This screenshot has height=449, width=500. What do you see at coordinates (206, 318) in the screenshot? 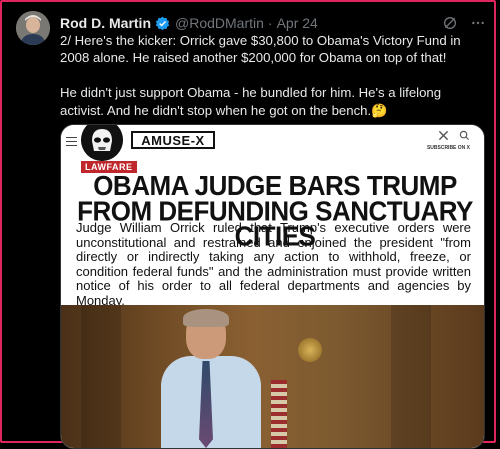
I see `judge-hair` at bounding box center [206, 318].